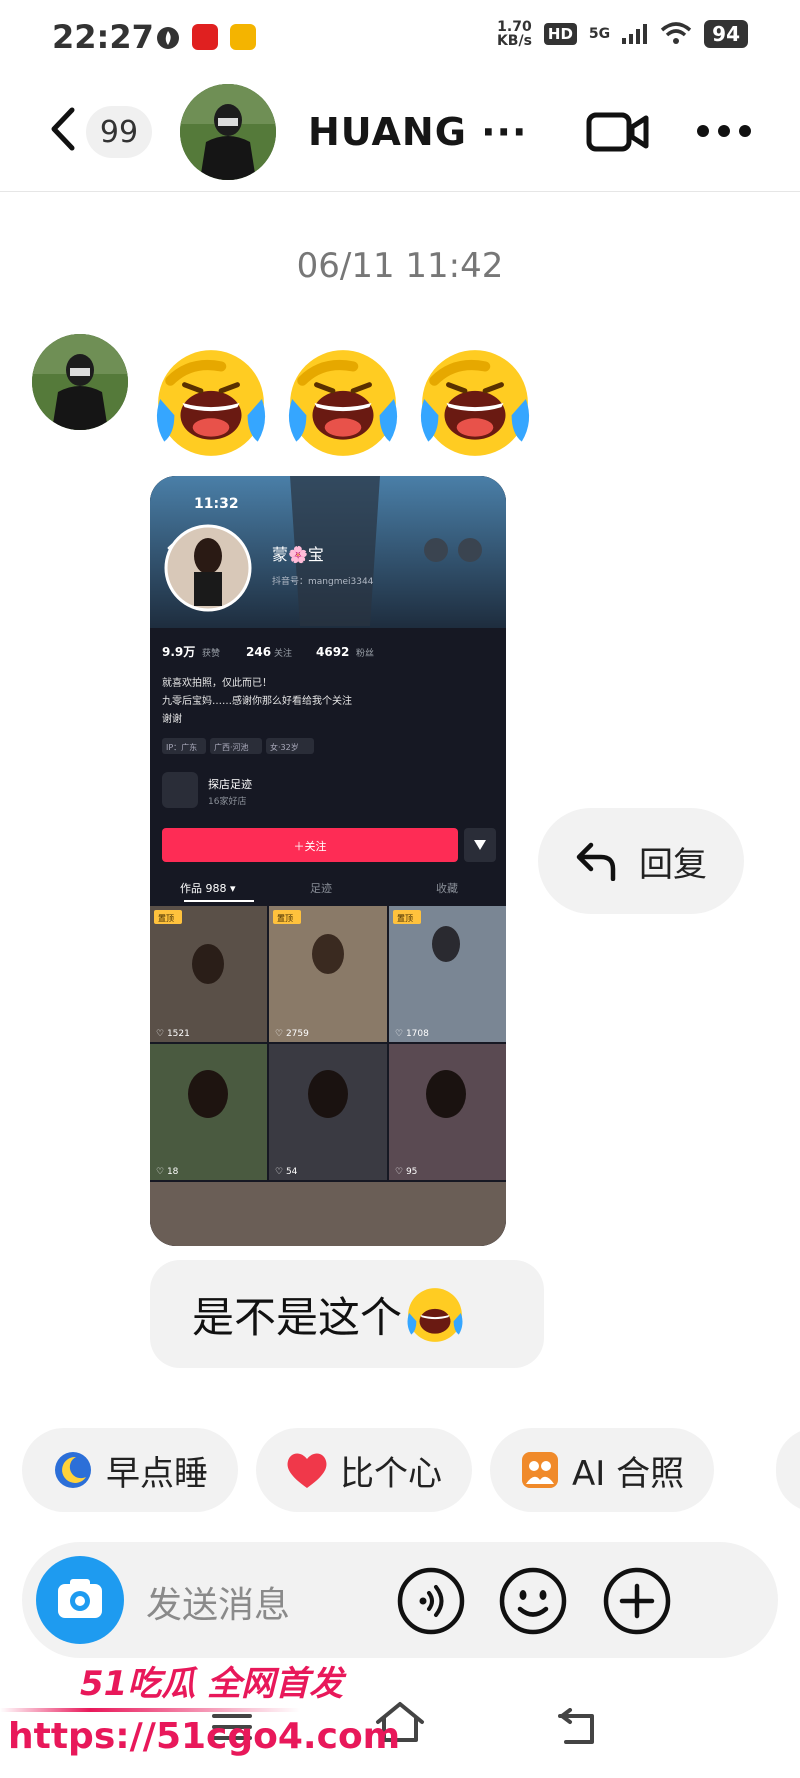  Describe the element at coordinates (297, 1317) in the screenshot. I see `text-message: 是不是这个` at that location.